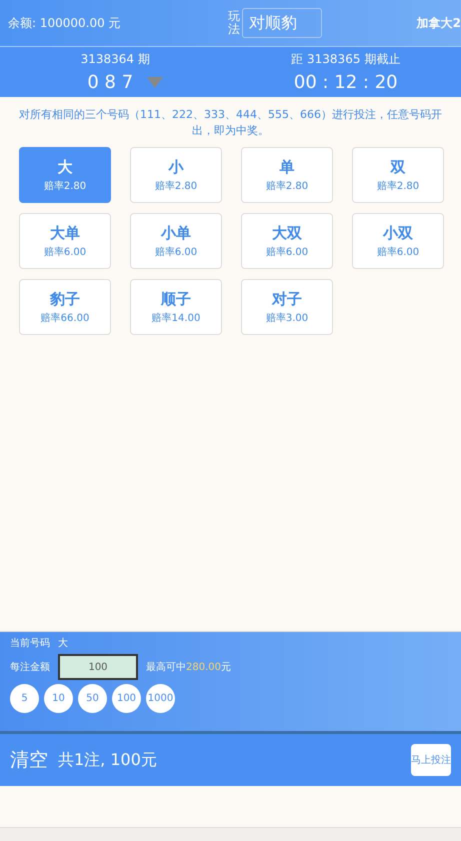 The image size is (461, 841). What do you see at coordinates (65, 307) in the screenshot?
I see `bet-option: 豹子 赔率66.00` at bounding box center [65, 307].